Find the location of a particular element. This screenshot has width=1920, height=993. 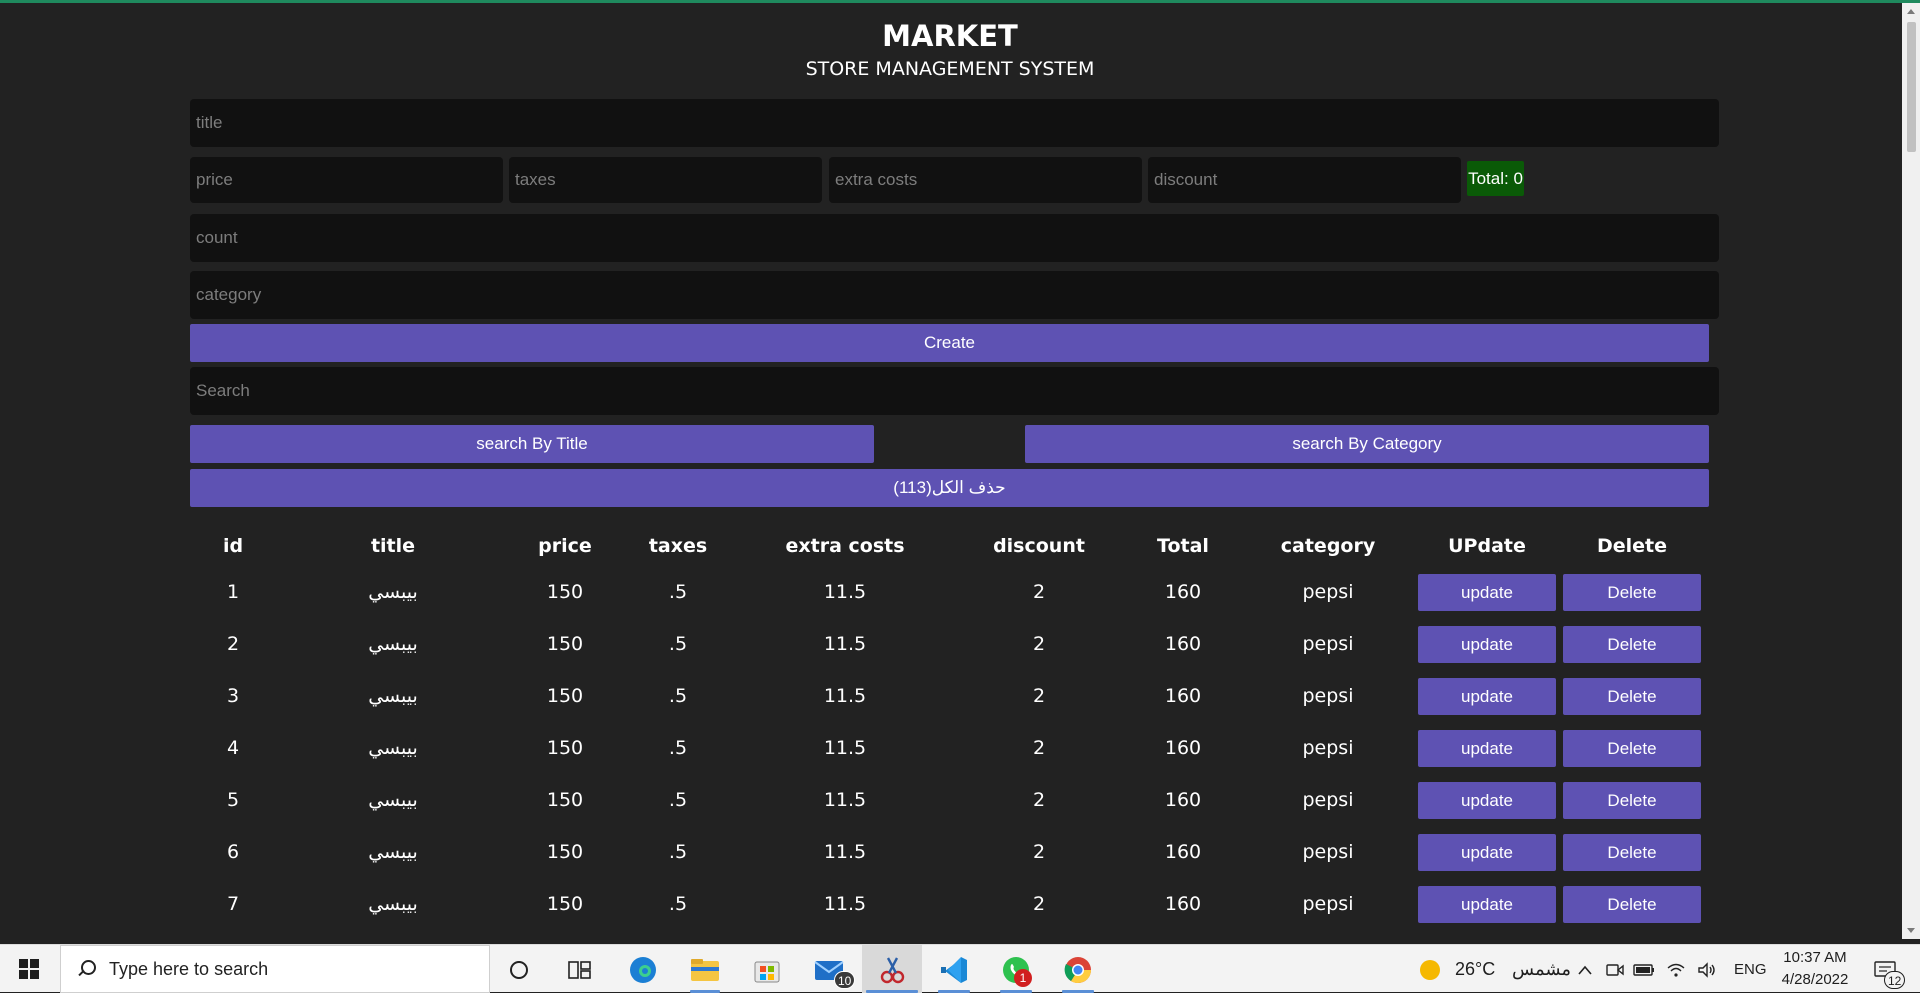

file-explorer-icon is located at coordinates (705, 970).